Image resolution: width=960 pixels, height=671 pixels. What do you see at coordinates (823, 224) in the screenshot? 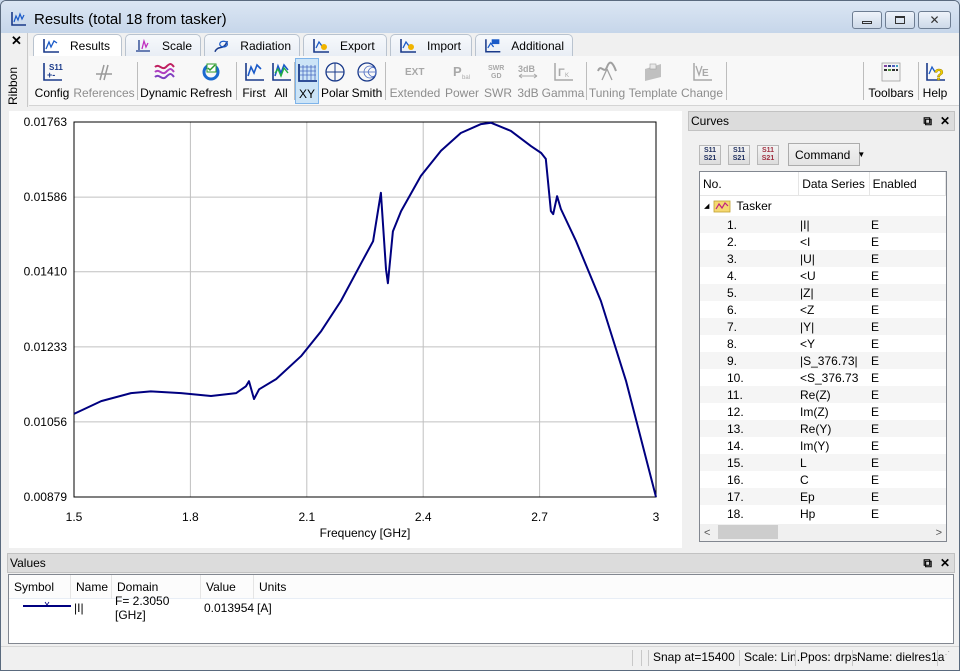
I see `curve-list-item: 1. |I| E` at bounding box center [823, 224].